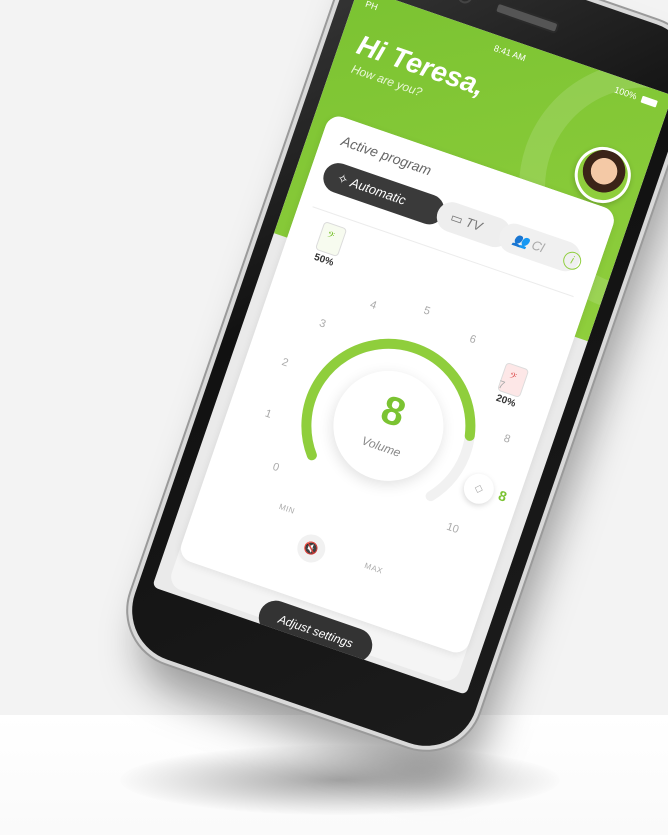 The width and height of the screenshot is (668, 835). I want to click on program-tabs: ✧ Automatic ▭ TV 👥 Cl, so click(452, 217).